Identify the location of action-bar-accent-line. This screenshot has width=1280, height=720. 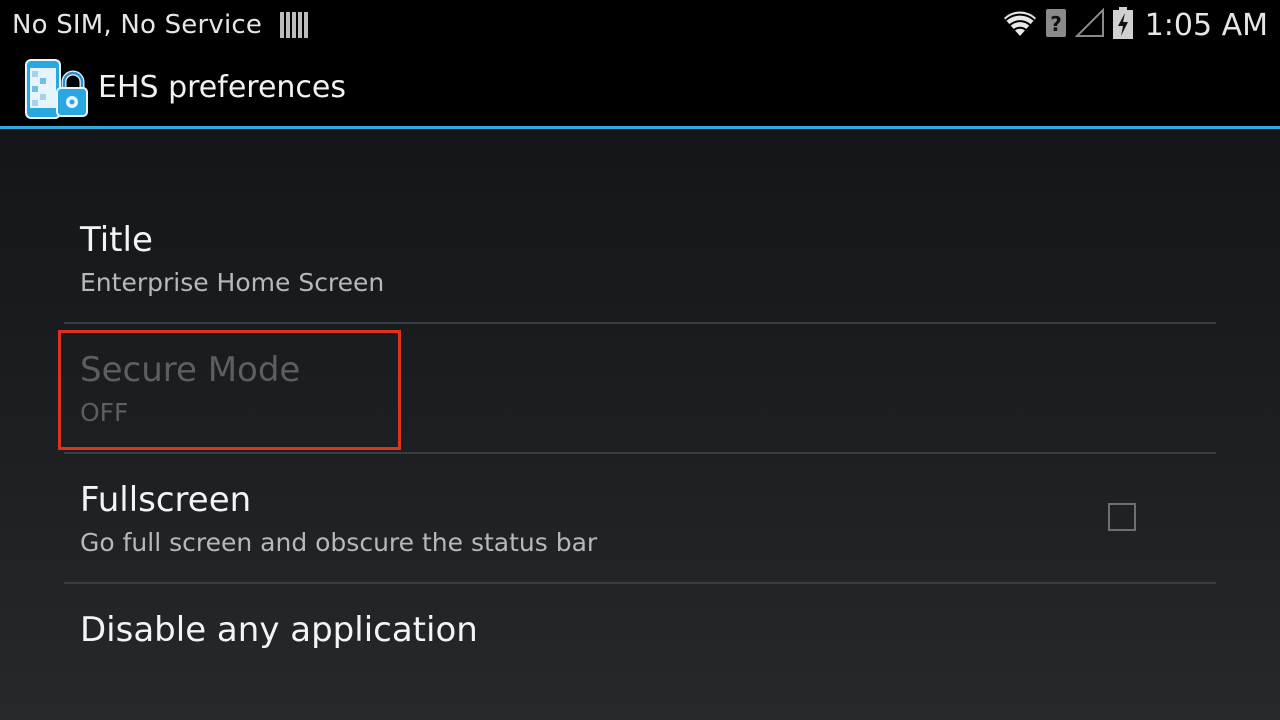
(640, 127).